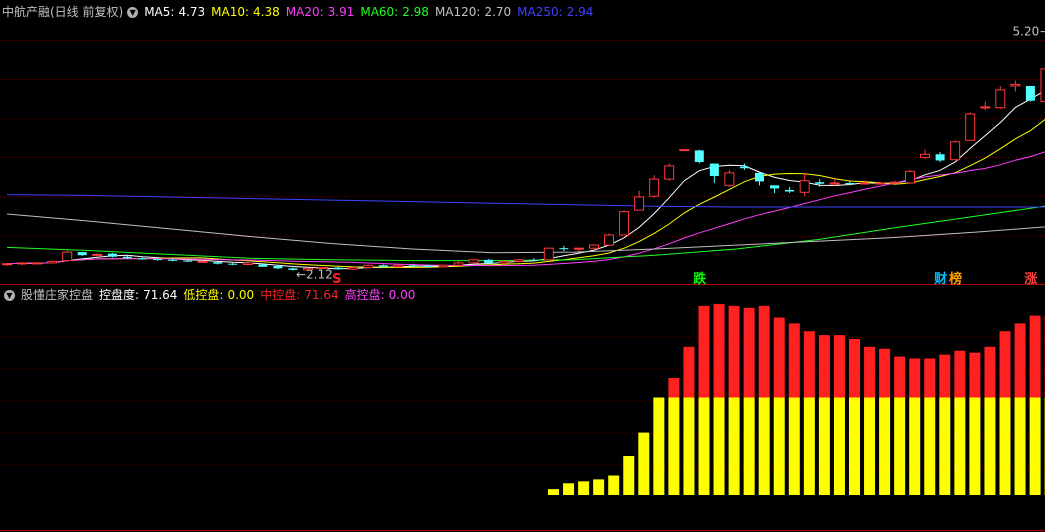  I want to click on ctrl-label-1: 低控盘:, so click(203, 295).